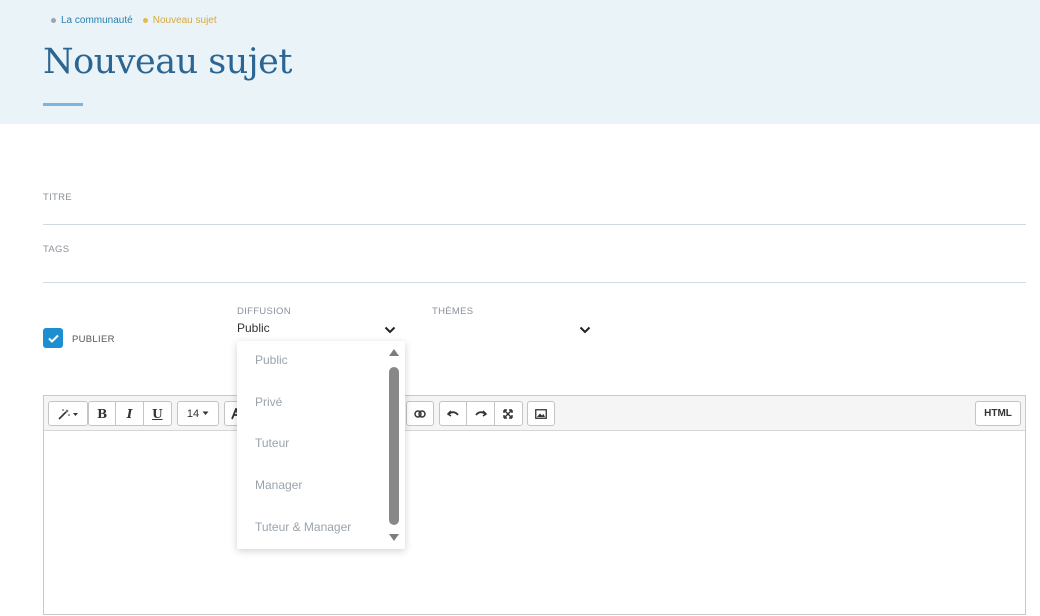 Image resolution: width=1040 pixels, height=616 pixels. I want to click on italic-button: I, so click(130, 413).